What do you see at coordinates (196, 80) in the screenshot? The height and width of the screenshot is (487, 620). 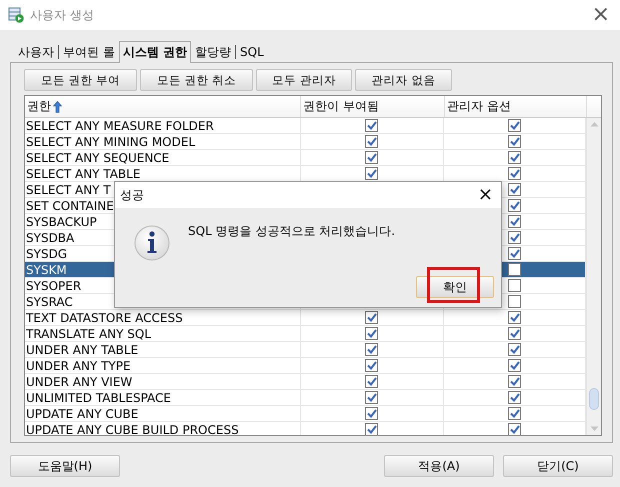 I see `toolbar-button: 모든 권한 취소` at bounding box center [196, 80].